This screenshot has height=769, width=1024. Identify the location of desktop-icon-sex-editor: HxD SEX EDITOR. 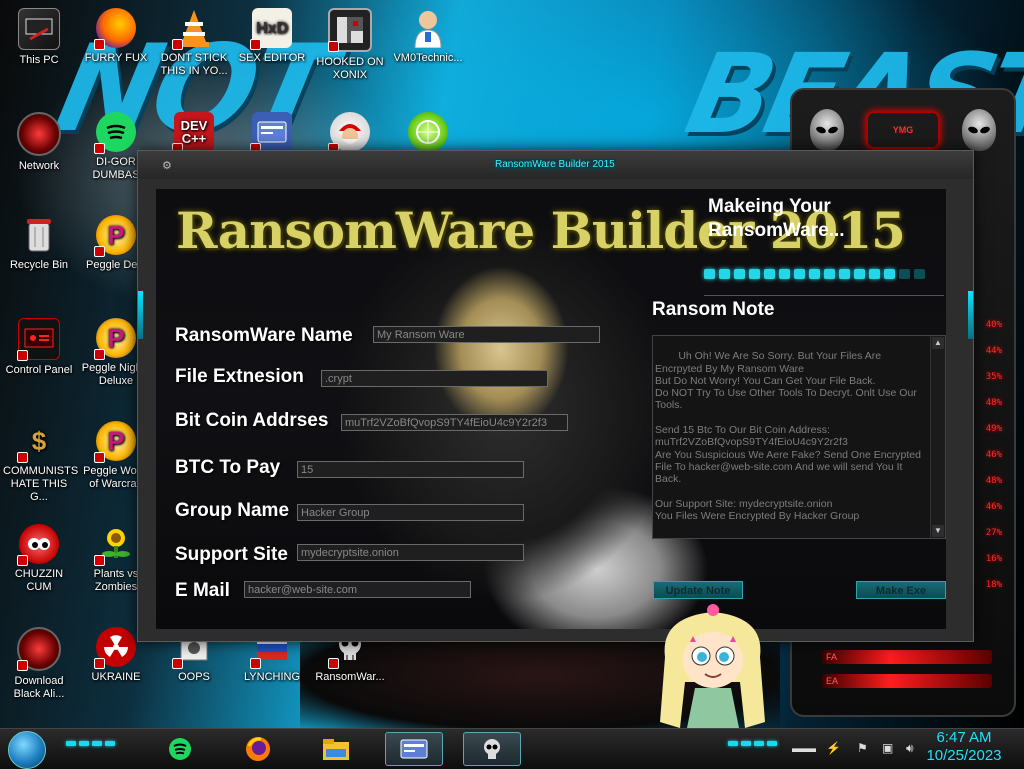
(272, 36).